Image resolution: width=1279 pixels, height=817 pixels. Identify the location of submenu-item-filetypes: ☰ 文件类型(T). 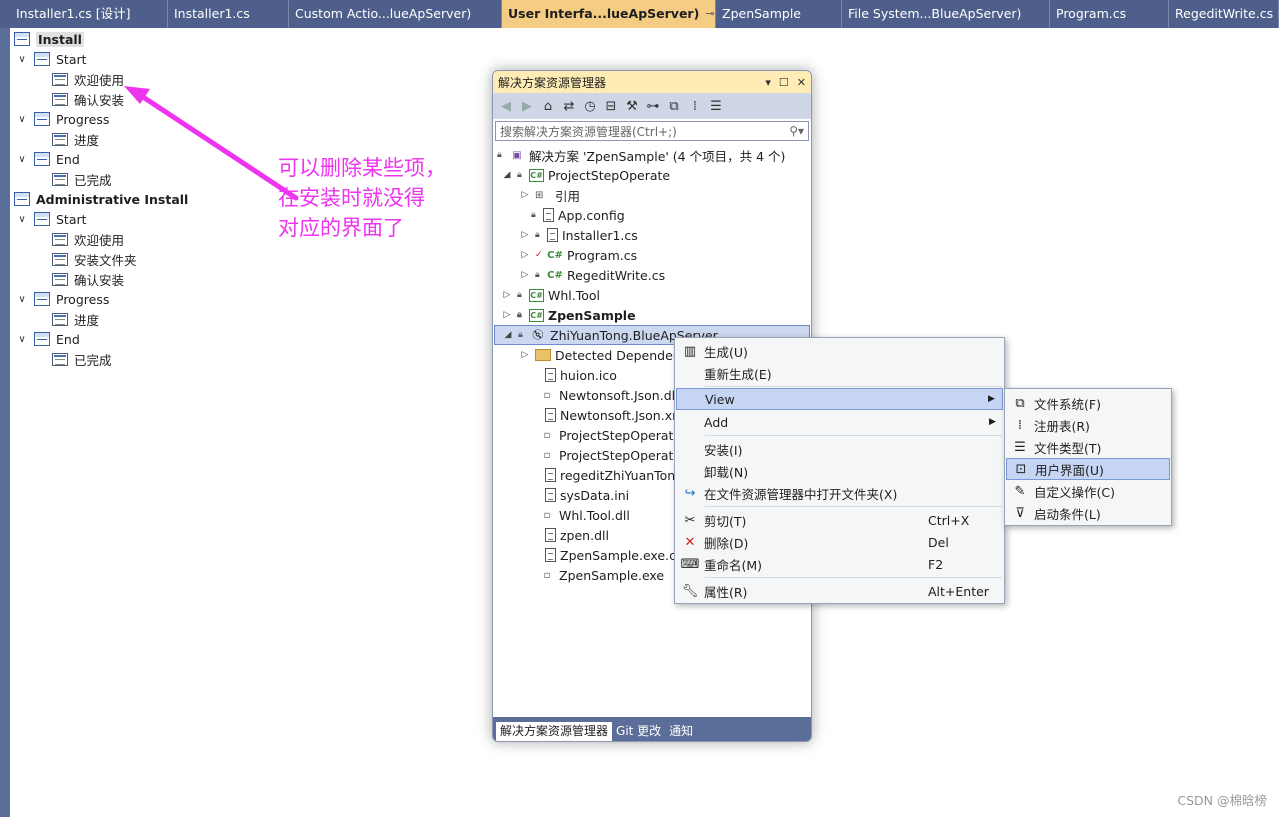
(1088, 447).